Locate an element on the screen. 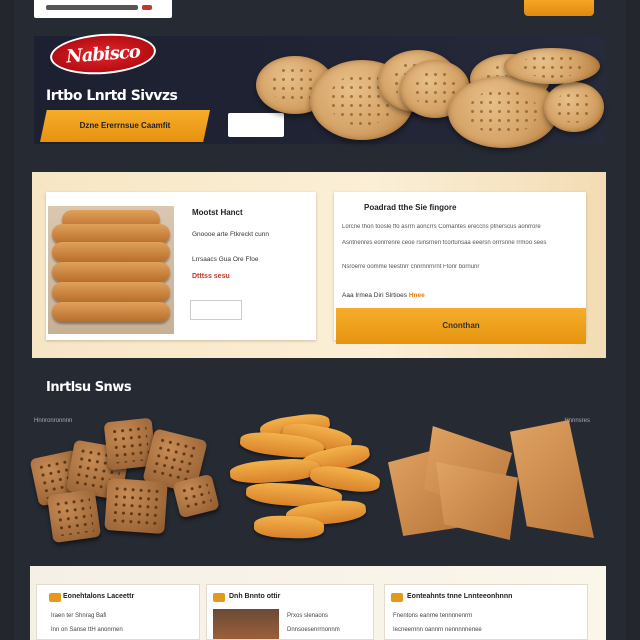 This screenshot has height=640, width=640. snack-crackers-image is located at coordinates (129, 479).